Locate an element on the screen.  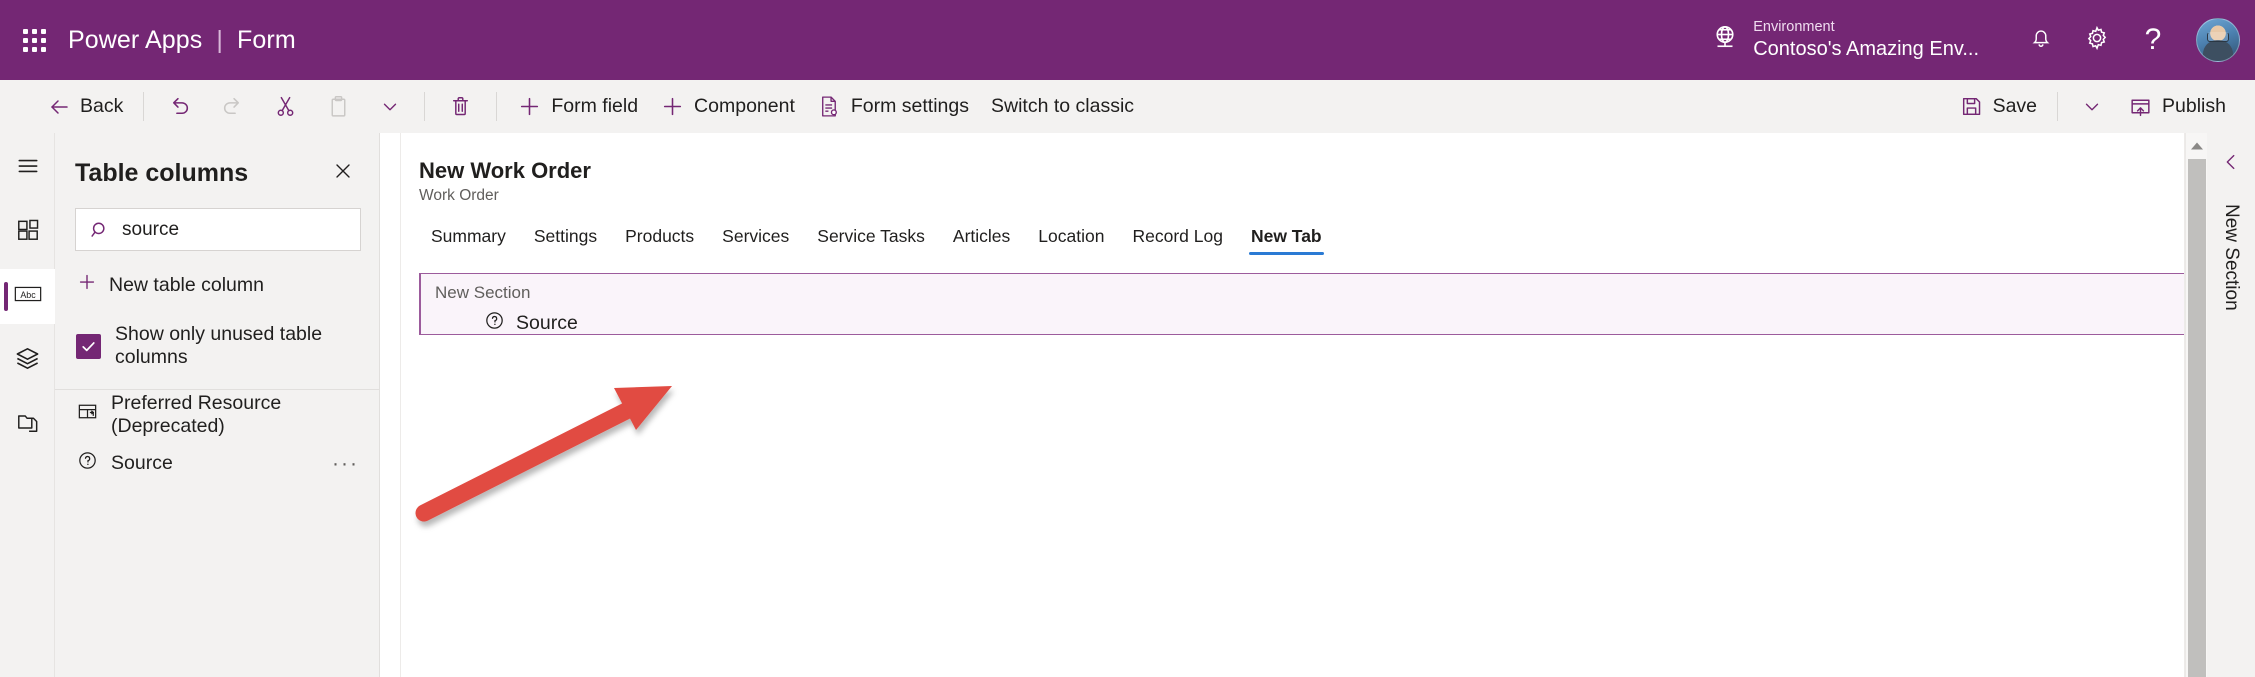
form-section: New Section Source is located at coordinates (1301, 304).